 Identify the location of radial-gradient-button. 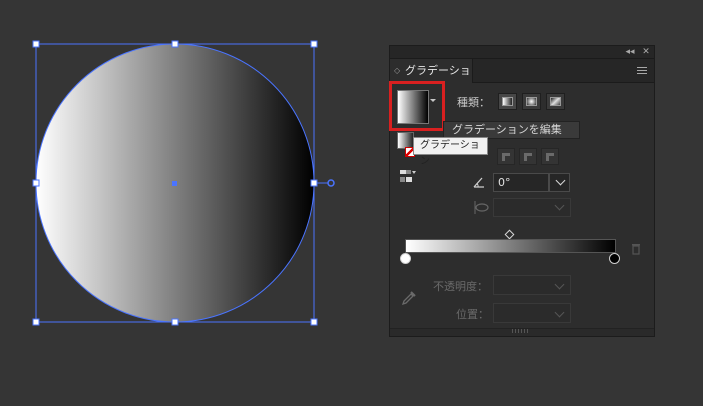
(531, 101).